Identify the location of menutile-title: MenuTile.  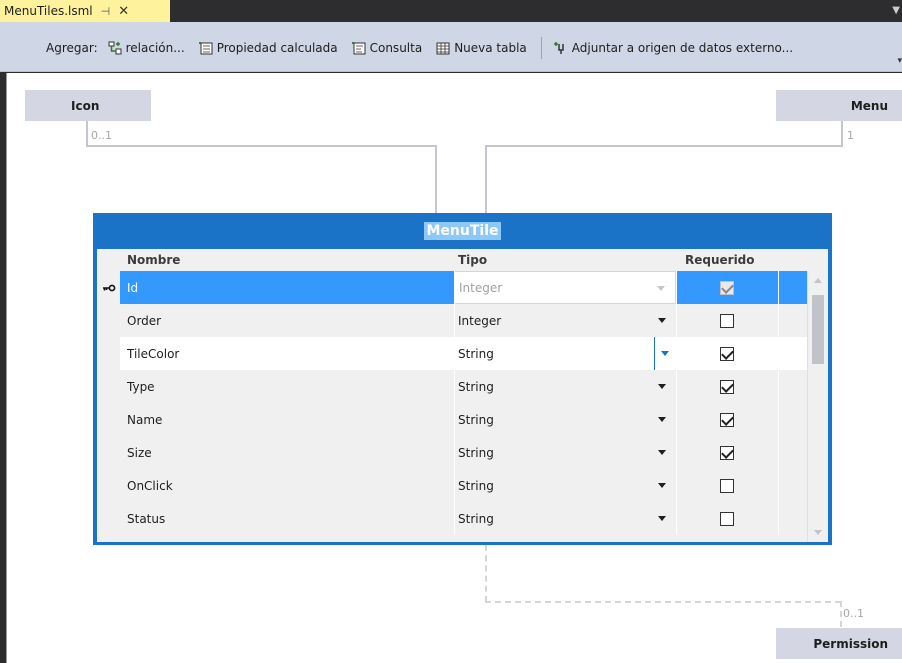
(462, 231).